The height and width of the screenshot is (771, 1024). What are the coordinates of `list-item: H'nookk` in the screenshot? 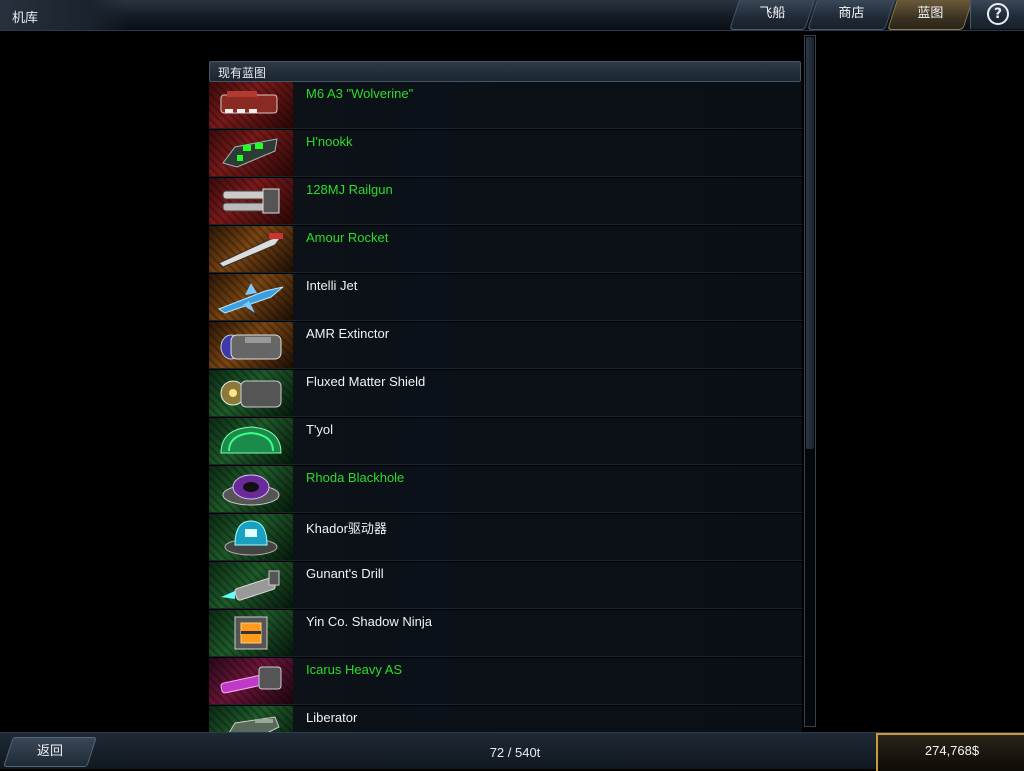 It's located at (505, 153).